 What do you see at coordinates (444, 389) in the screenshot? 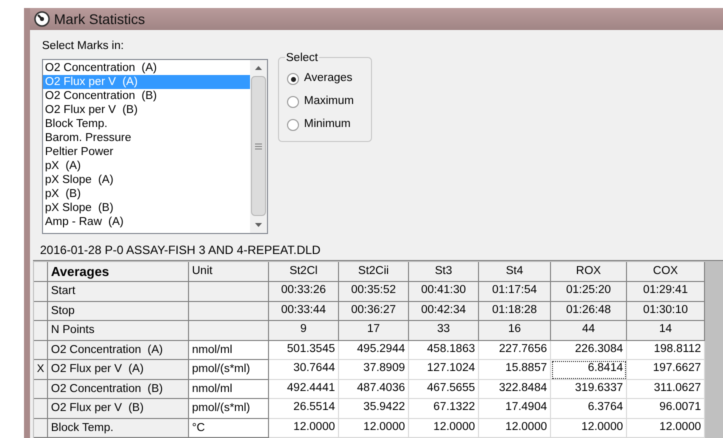
I see `value-cell: 467.5655` at bounding box center [444, 389].